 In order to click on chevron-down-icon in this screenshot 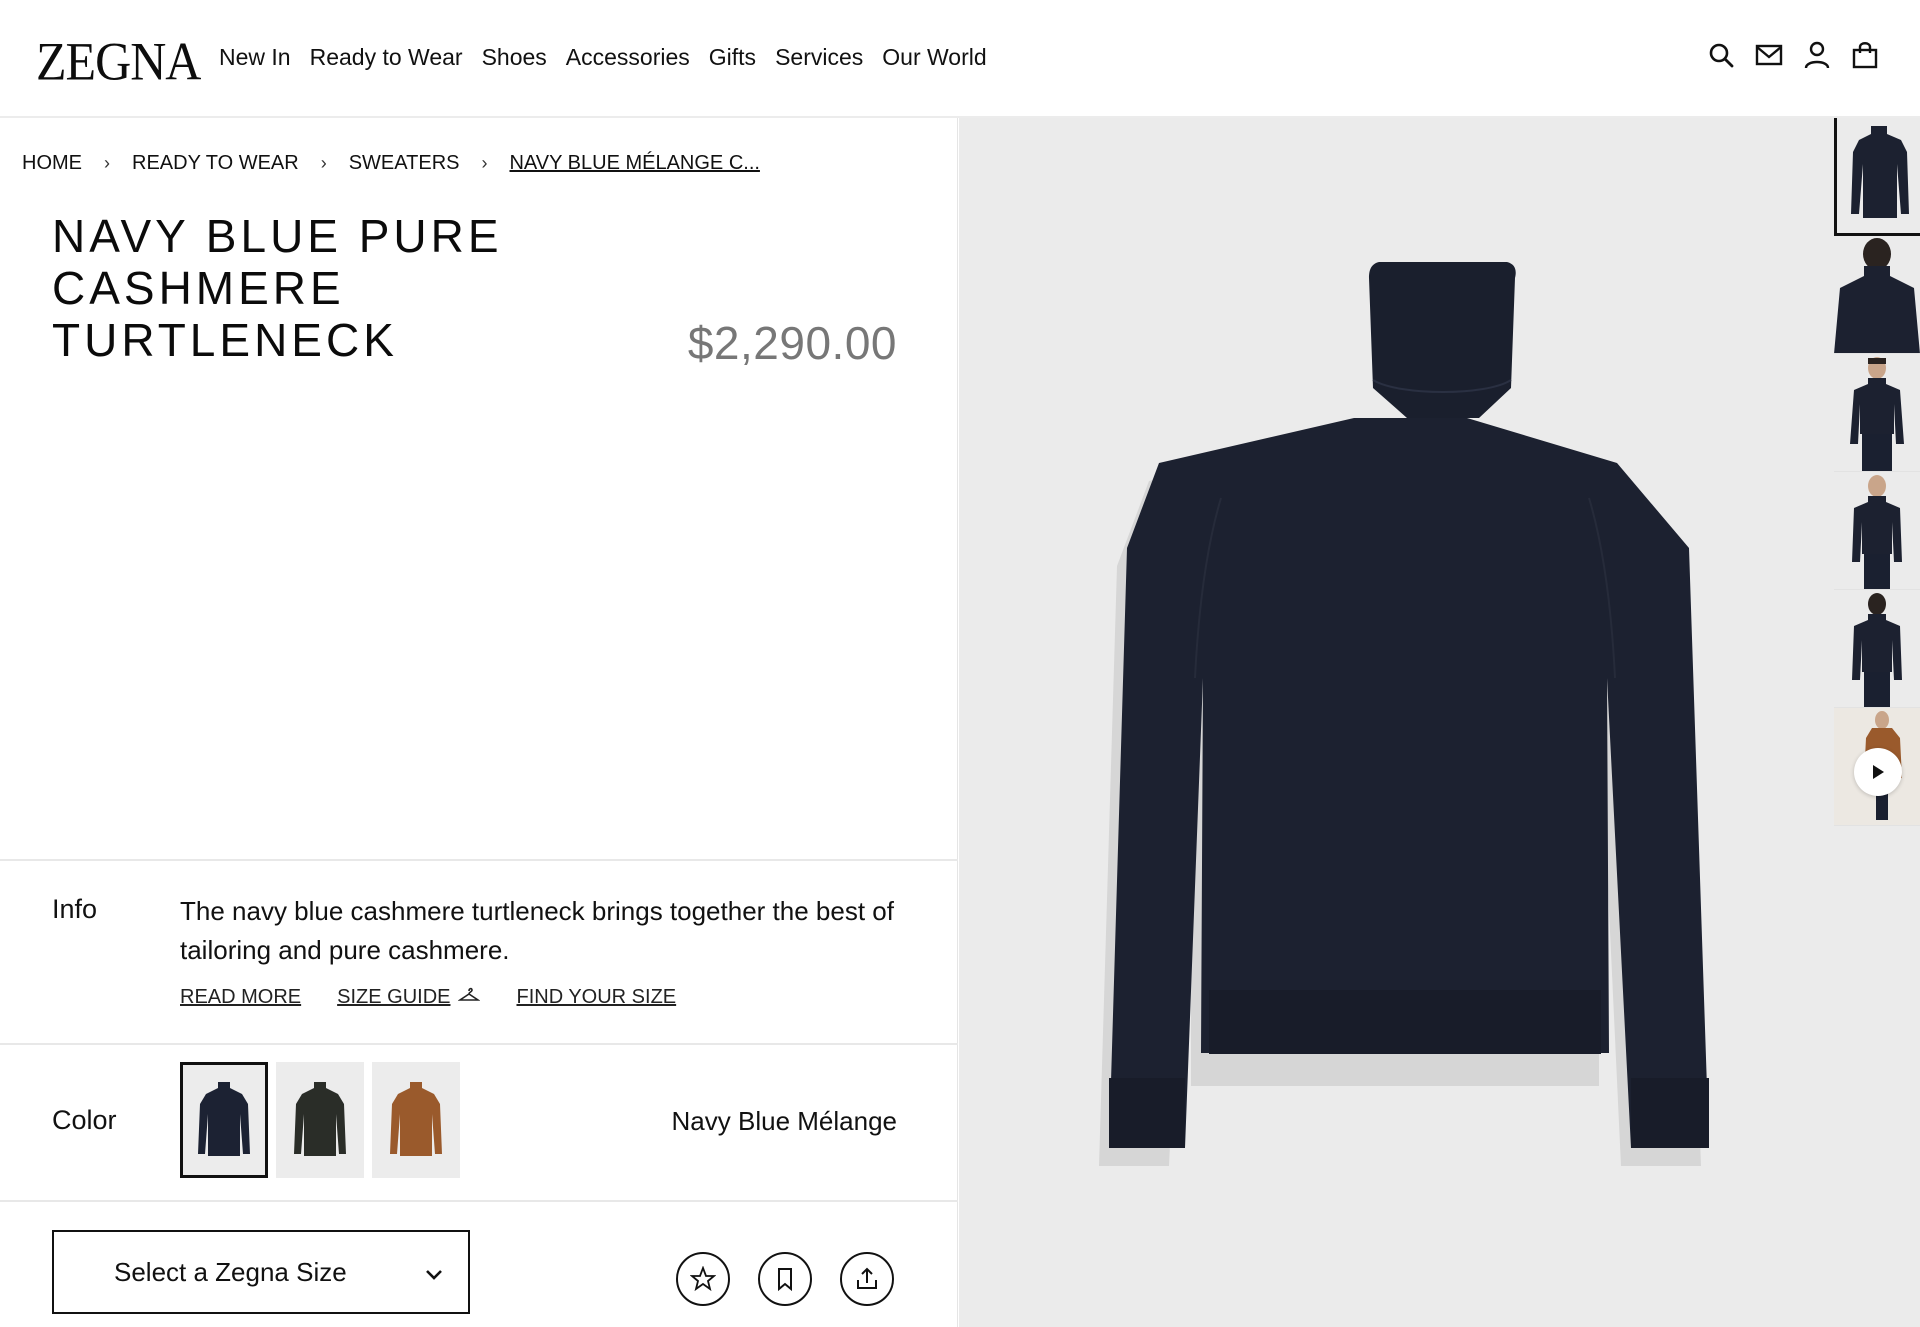, I will do `click(434, 1272)`.